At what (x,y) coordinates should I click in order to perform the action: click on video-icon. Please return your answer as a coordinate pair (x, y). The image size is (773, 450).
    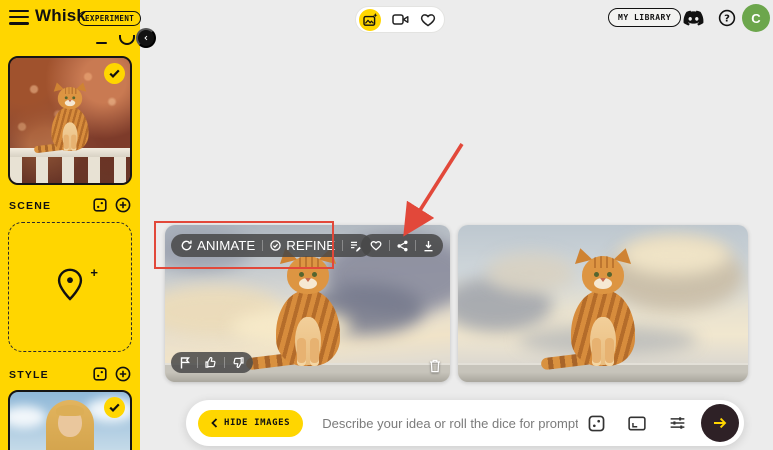
    Looking at the image, I should click on (400, 19).